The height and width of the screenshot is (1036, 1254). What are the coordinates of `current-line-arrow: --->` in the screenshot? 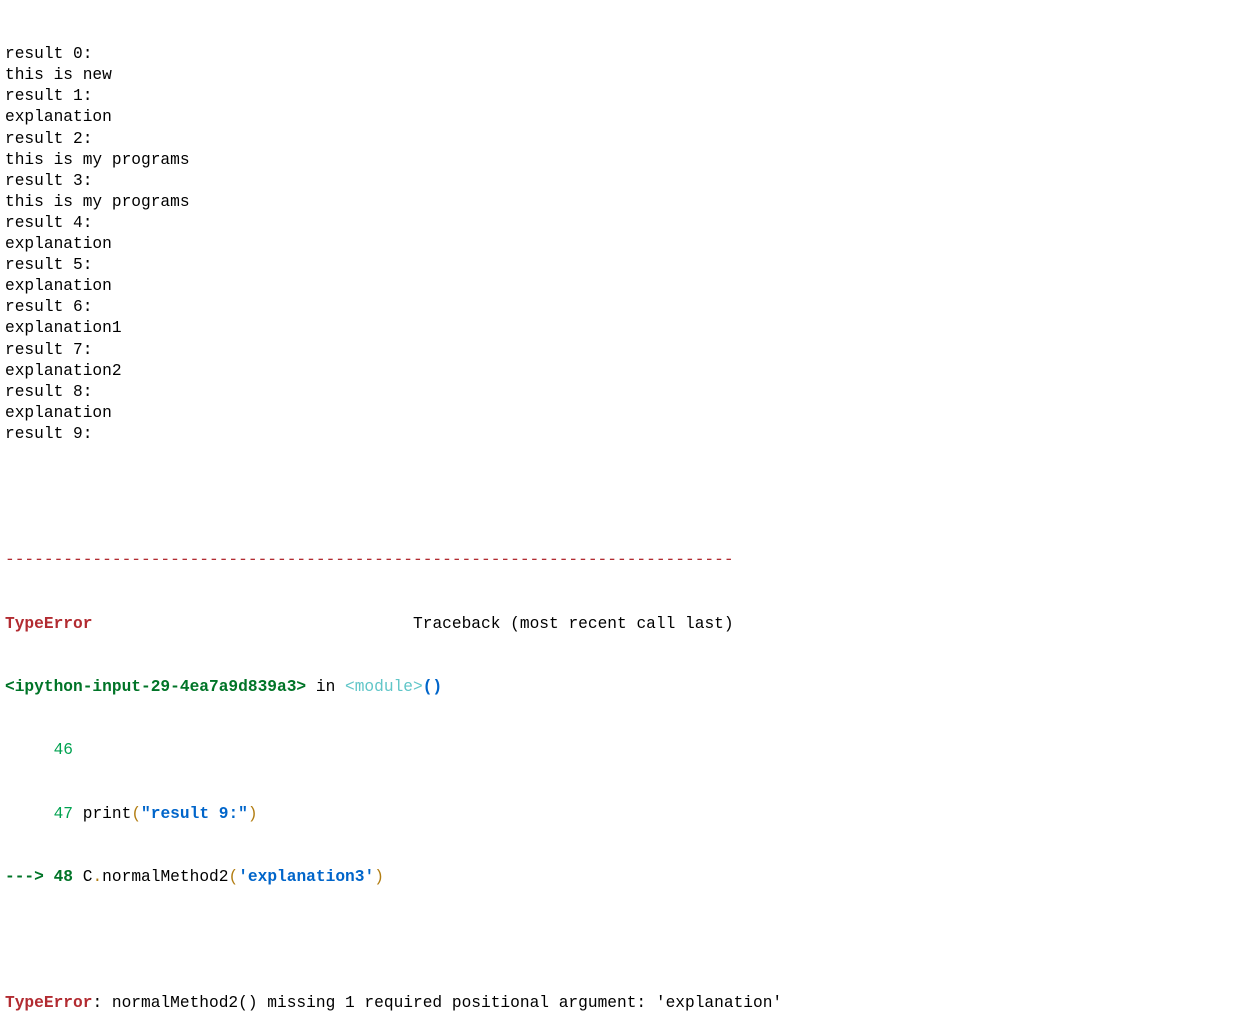 It's located at (29, 876).